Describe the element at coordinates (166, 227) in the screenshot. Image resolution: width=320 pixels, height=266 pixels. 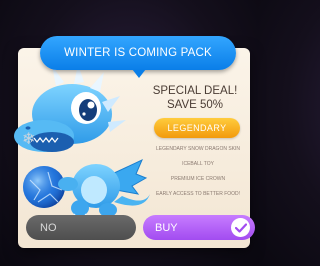
I see `buy-button-label: BUY` at that location.